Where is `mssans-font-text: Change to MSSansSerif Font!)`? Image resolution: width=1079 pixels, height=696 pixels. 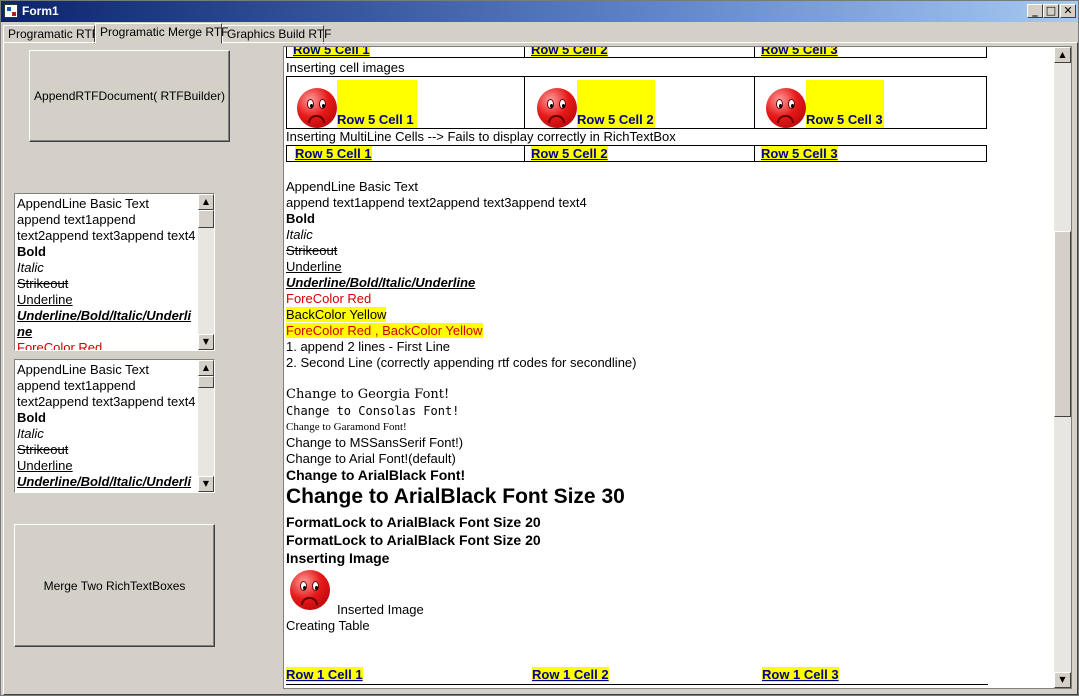 mssans-font-text: Change to MSSansSerif Font!) is located at coordinates (375, 442).